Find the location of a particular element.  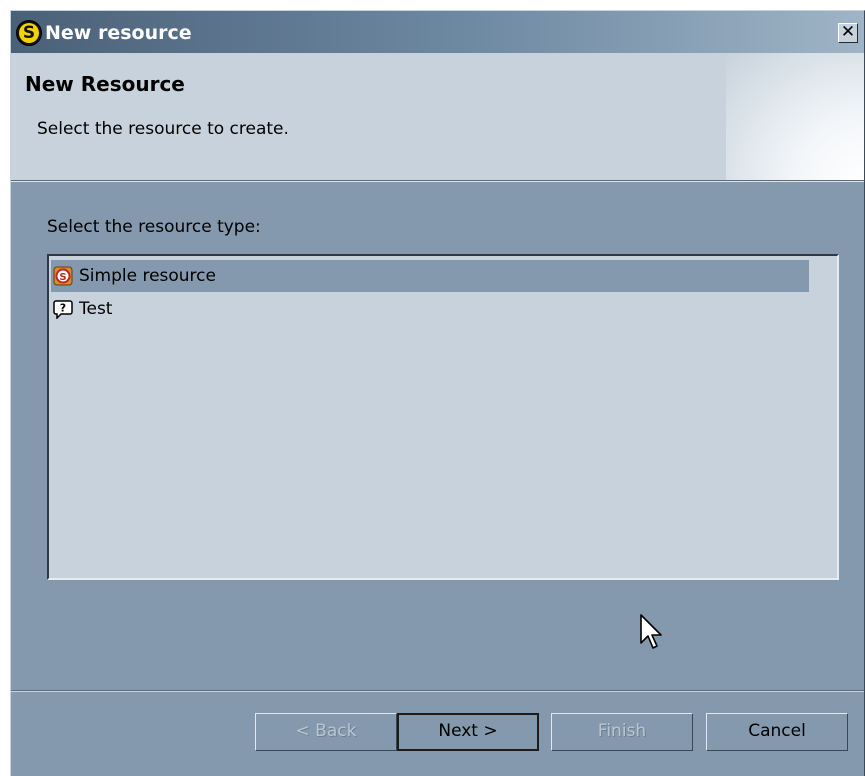

title-bar: S New resource ✕ is located at coordinates (437, 32).